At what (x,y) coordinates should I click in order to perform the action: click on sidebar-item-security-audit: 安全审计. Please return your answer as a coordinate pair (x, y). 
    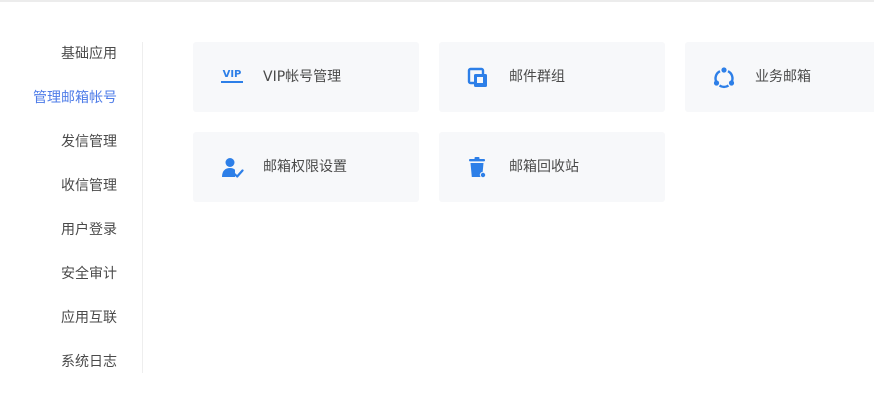
    Looking at the image, I should click on (89, 274).